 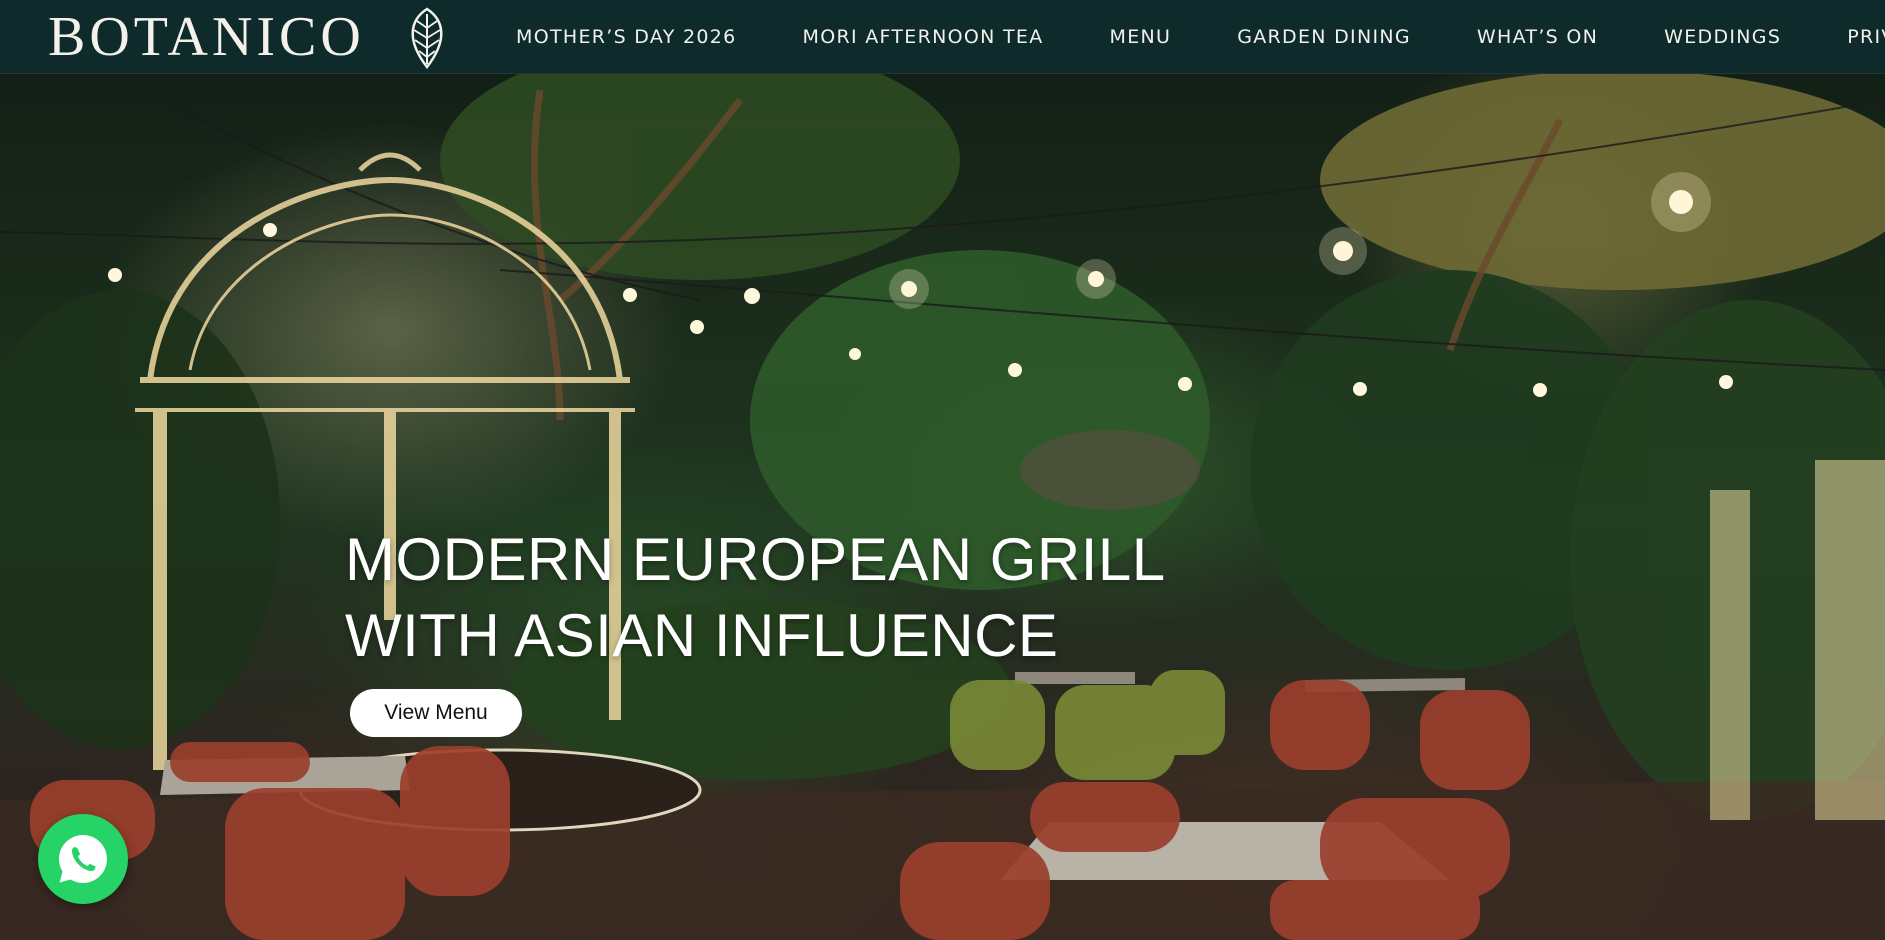 I want to click on hero-headline-line-2: WITH ASIAN INFLUENCE, so click(x=702, y=635).